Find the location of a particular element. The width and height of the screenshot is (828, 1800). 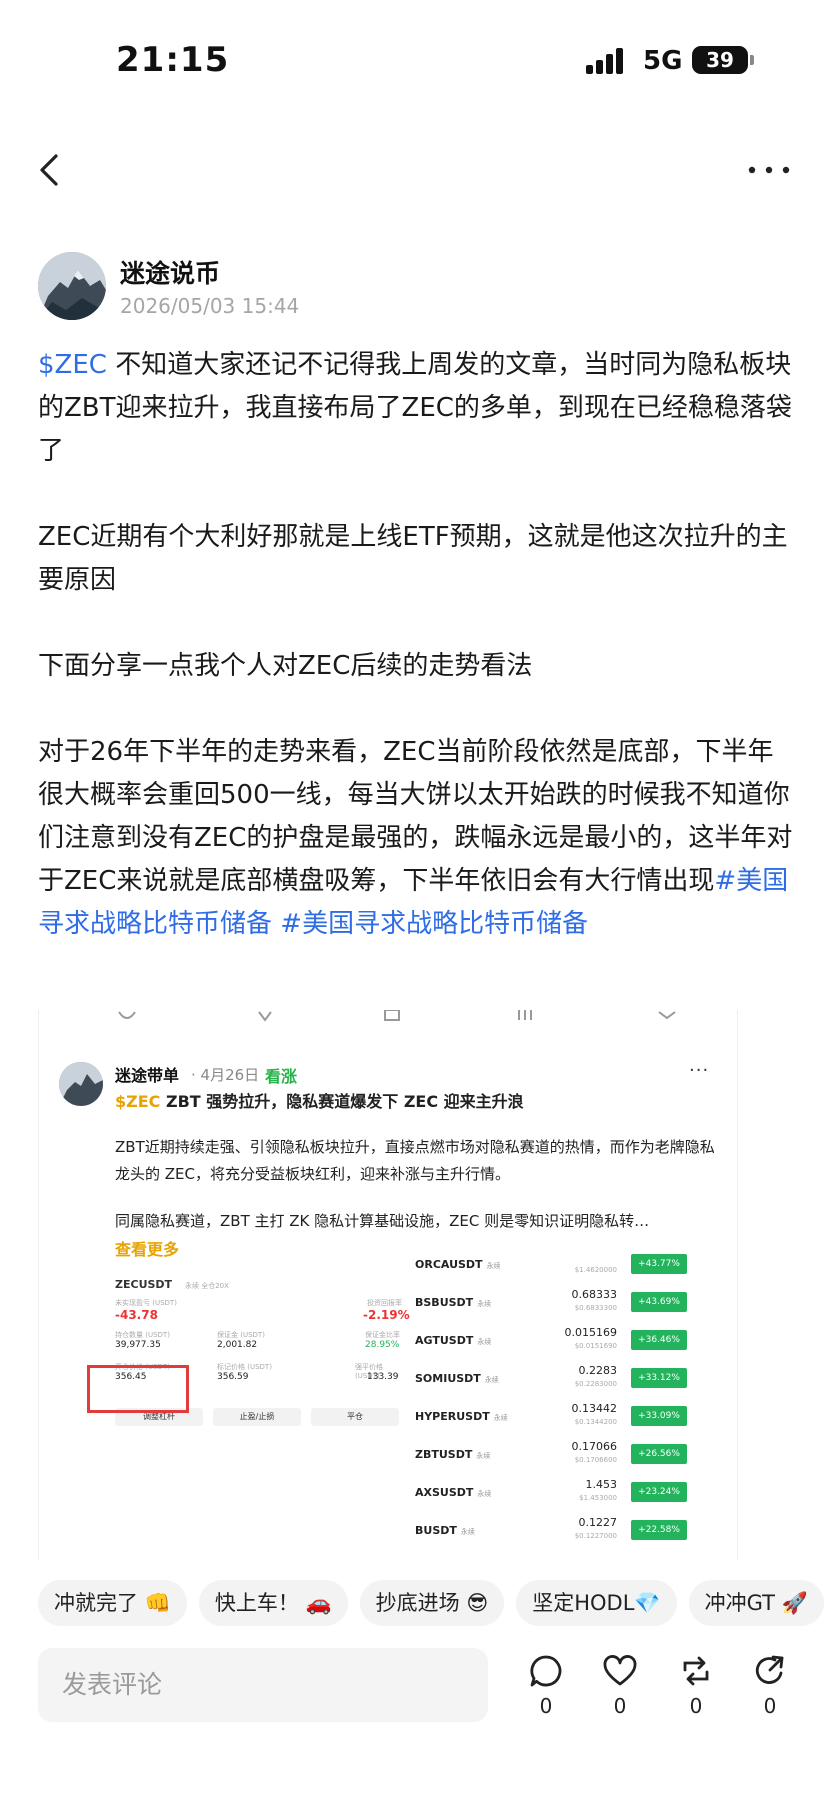

ticker-price: 0.17066 is located at coordinates (594, 1446).